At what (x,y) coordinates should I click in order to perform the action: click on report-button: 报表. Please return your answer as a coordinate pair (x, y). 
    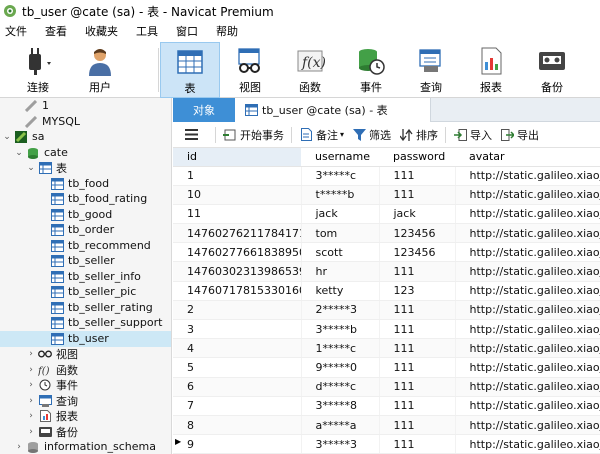
    Looking at the image, I should click on (491, 70).